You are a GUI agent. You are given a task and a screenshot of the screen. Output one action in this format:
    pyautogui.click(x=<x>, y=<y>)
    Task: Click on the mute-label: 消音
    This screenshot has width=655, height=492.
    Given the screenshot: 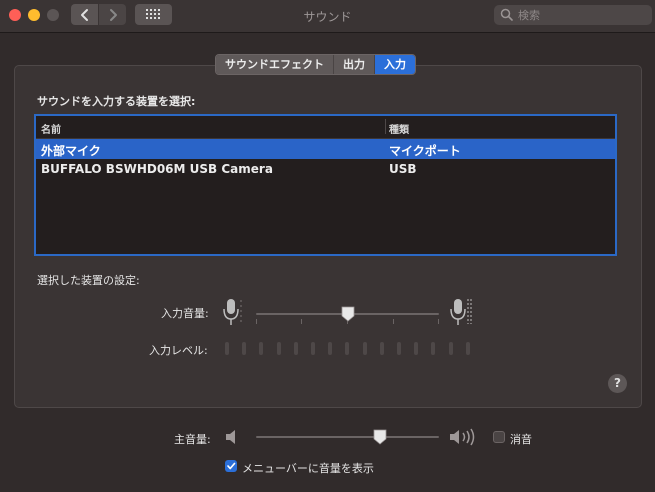 What is the action you would take?
    pyautogui.click(x=521, y=439)
    